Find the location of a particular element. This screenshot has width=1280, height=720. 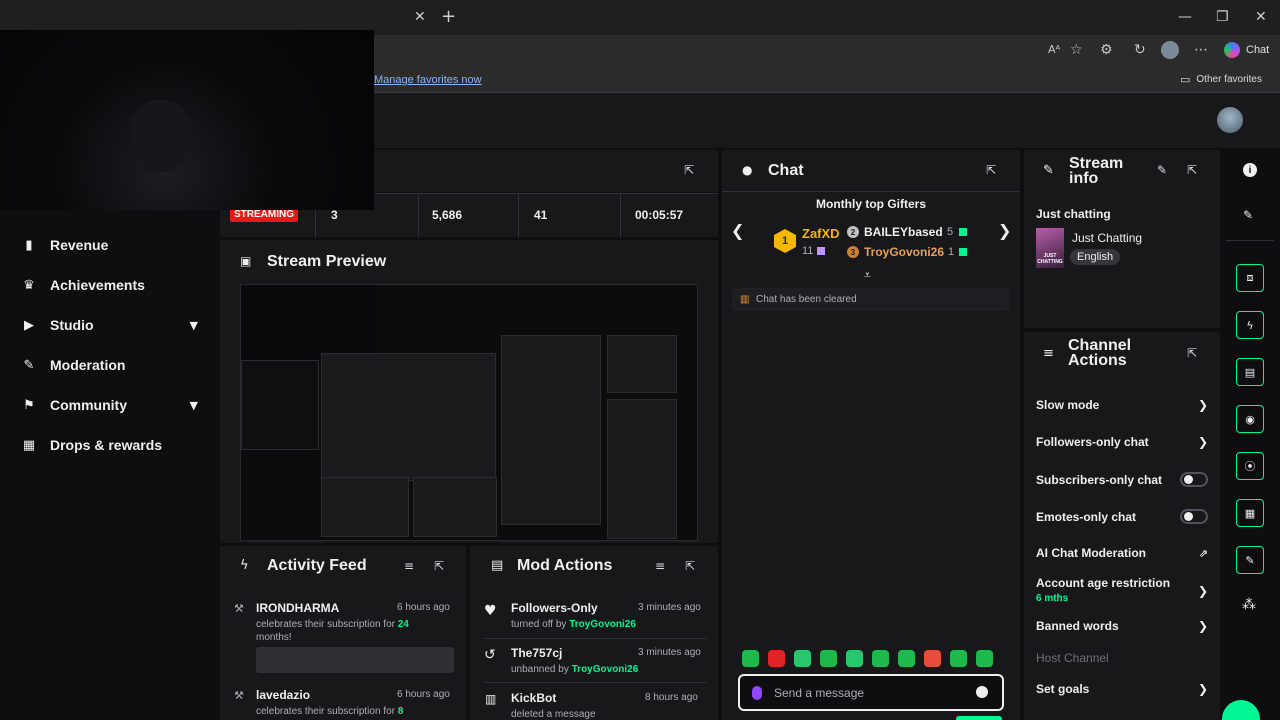

maximize-button: ❐ is located at coordinates (1222, 17).